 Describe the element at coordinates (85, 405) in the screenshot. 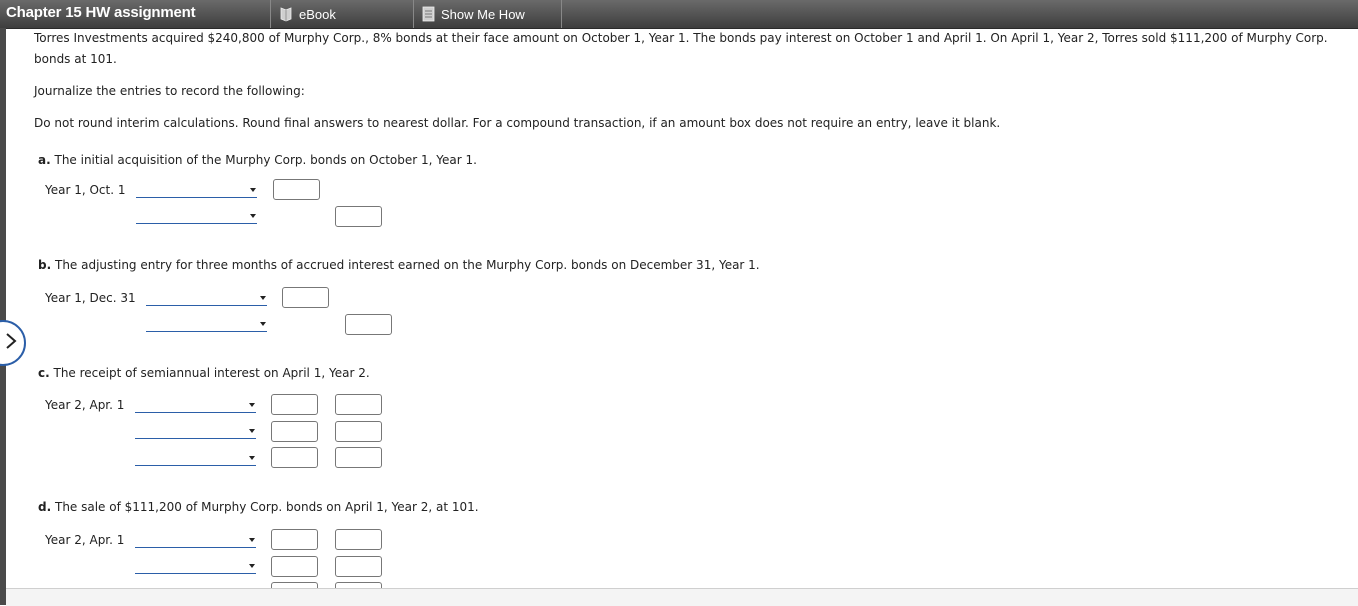

I see `part-c-date: Year 2, Apr. 1` at that location.